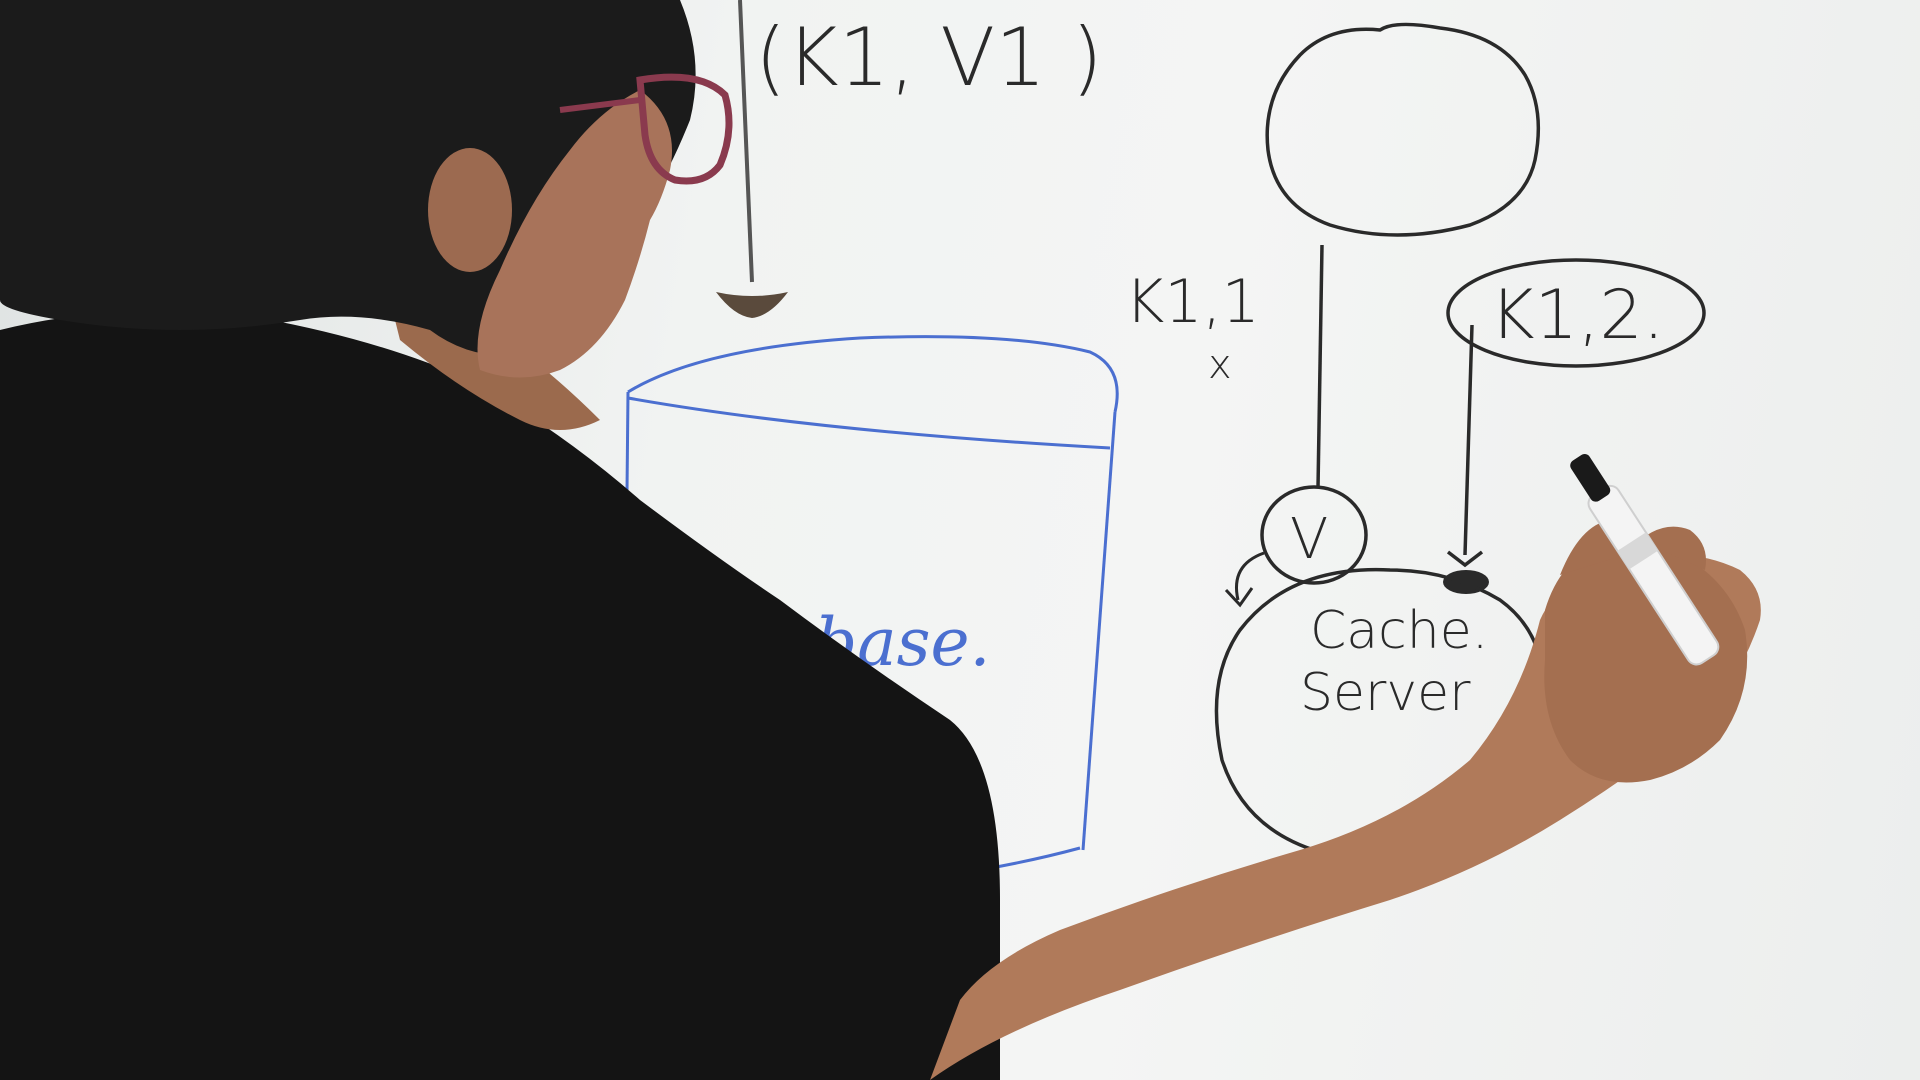 This screenshot has width=1920, height=1080. I want to click on k-left-mark: x, so click(1220, 365).